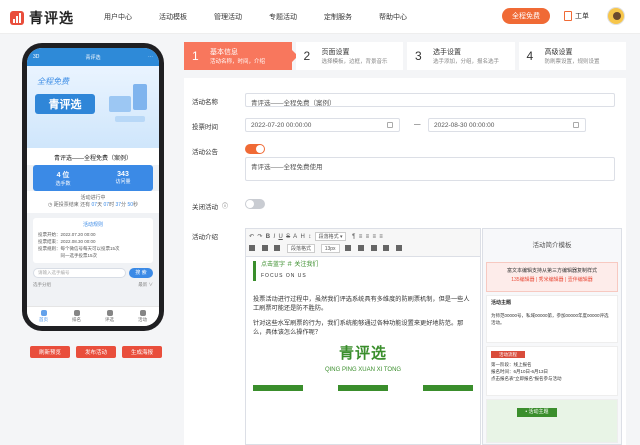 Image resolution: width=640 pixels, height=445 pixels. I want to click on template-card: • 活动主题, so click(552, 421).